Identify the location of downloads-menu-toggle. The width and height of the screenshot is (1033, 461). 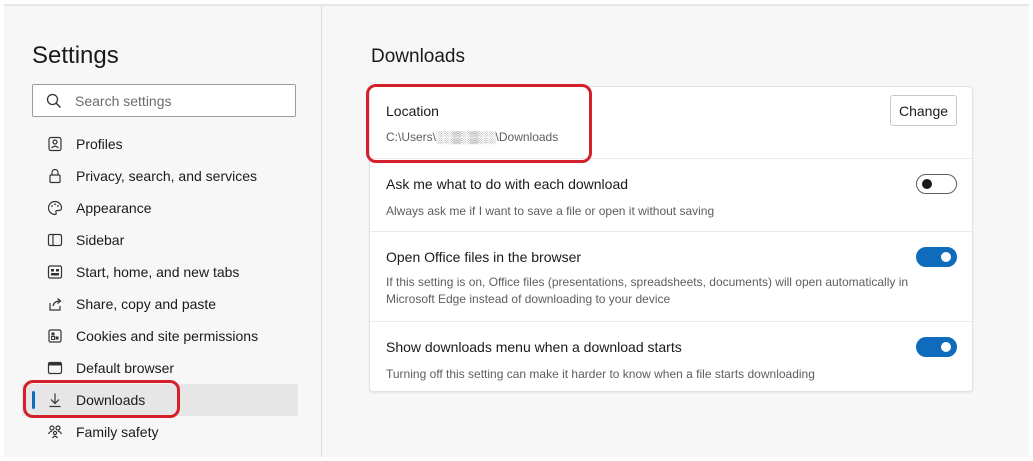
(936, 347).